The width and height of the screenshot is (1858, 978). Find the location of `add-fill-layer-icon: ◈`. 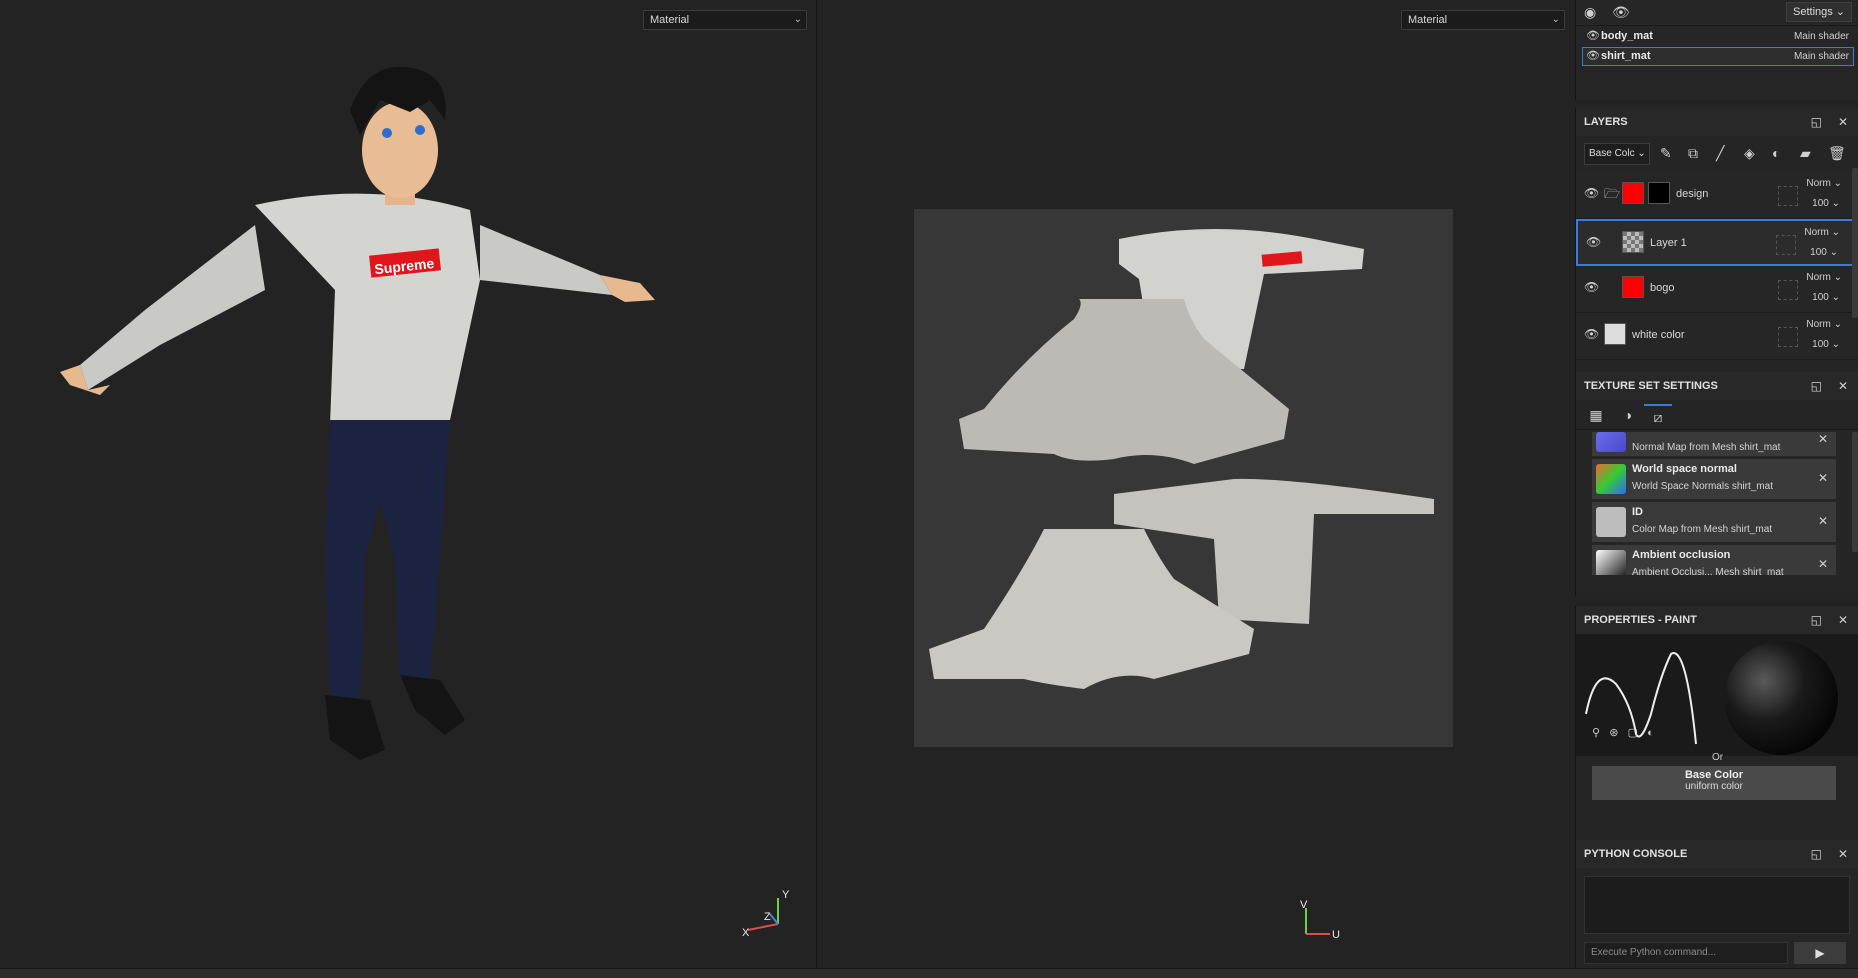

add-fill-layer-icon: ◈ is located at coordinates (1749, 153).